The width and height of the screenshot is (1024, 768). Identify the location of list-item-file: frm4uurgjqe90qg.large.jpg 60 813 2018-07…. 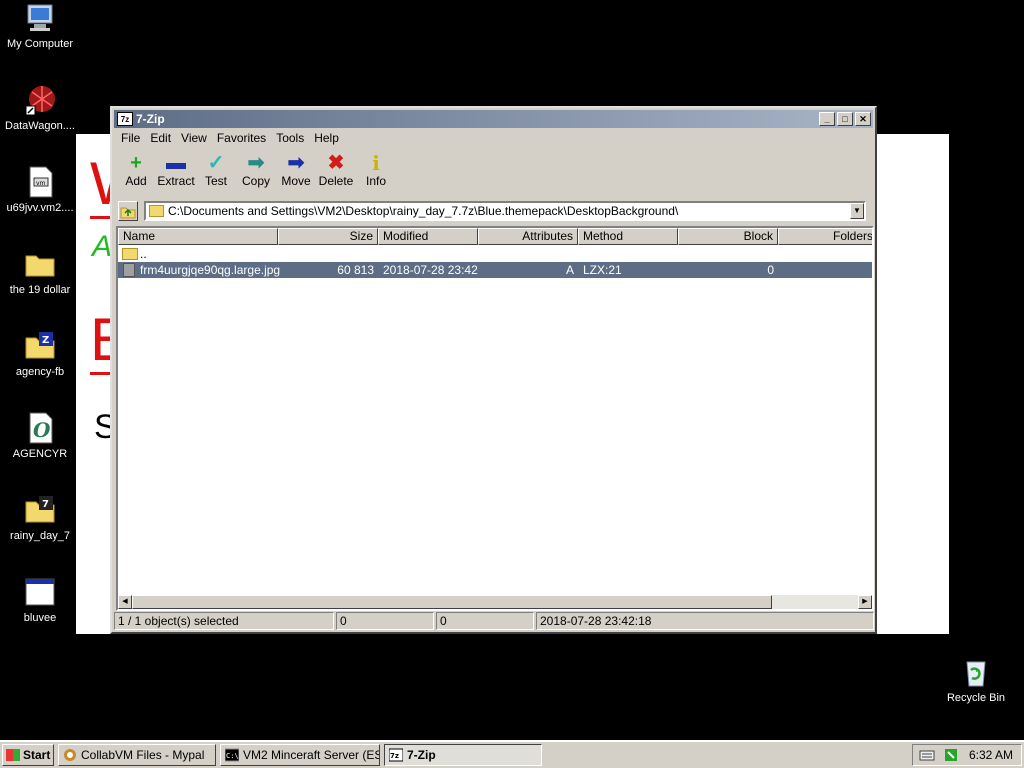
(495, 270).